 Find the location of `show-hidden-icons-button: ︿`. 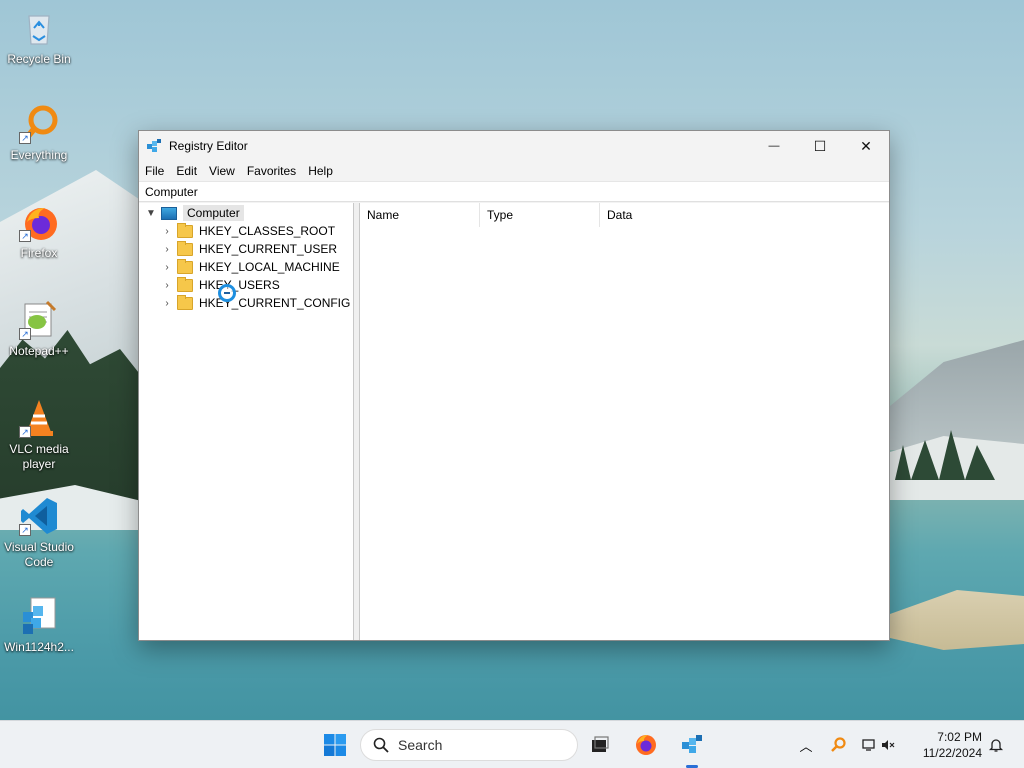

show-hidden-icons-button: ︿ is located at coordinates (806, 745).